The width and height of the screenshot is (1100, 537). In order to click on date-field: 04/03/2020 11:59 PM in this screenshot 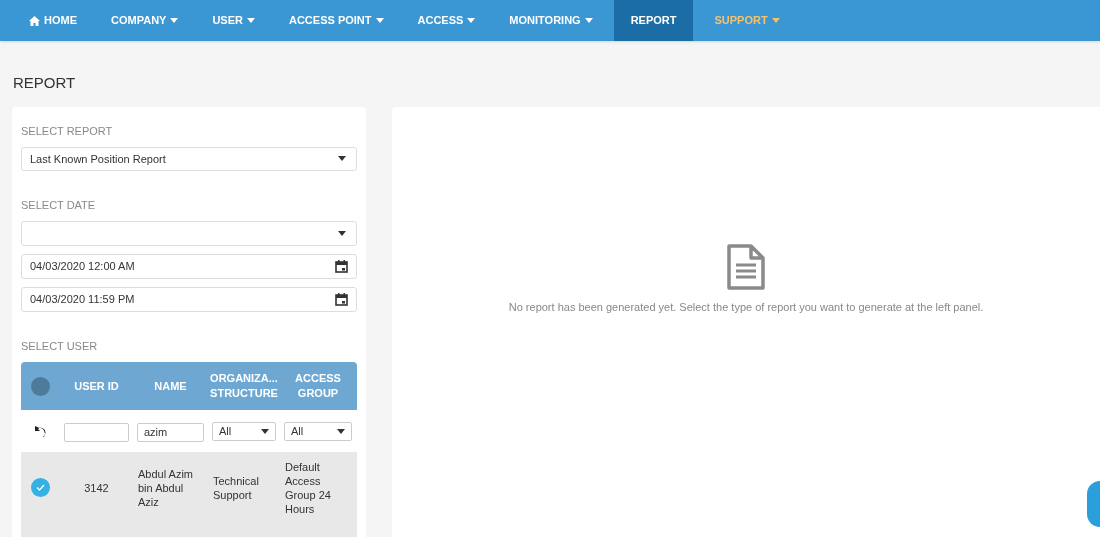, I will do `click(189, 299)`.